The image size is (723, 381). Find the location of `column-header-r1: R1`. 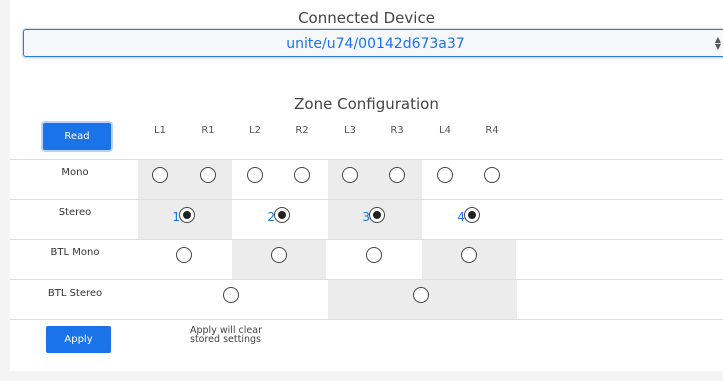

column-header-r1: R1 is located at coordinates (208, 130).